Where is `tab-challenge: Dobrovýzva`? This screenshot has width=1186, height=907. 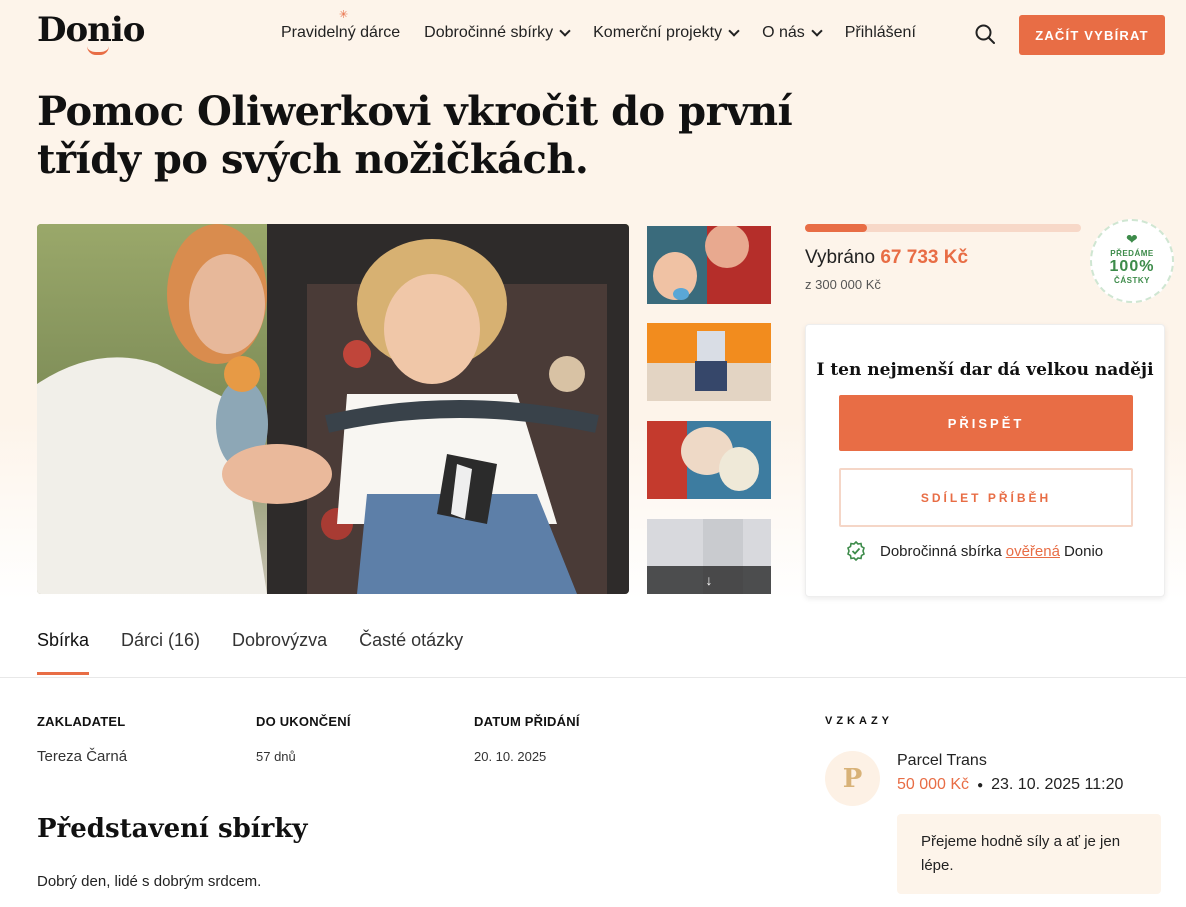
tab-challenge: Dobrovýzva is located at coordinates (279, 652).